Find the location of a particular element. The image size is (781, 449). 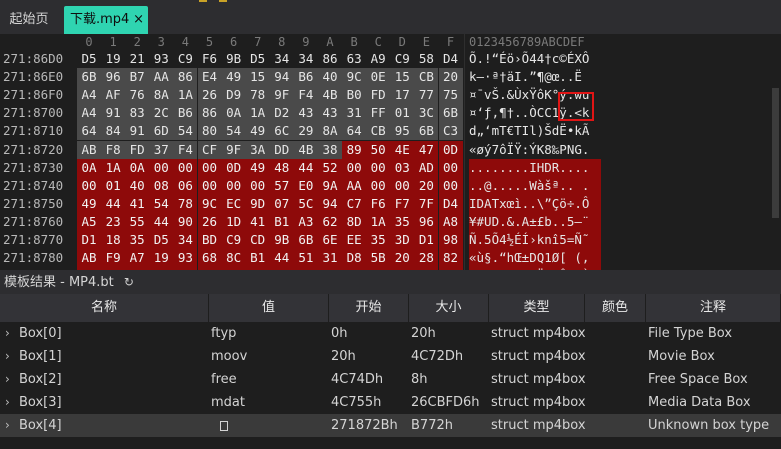

hex-byte: 17 is located at coordinates (402, 95).